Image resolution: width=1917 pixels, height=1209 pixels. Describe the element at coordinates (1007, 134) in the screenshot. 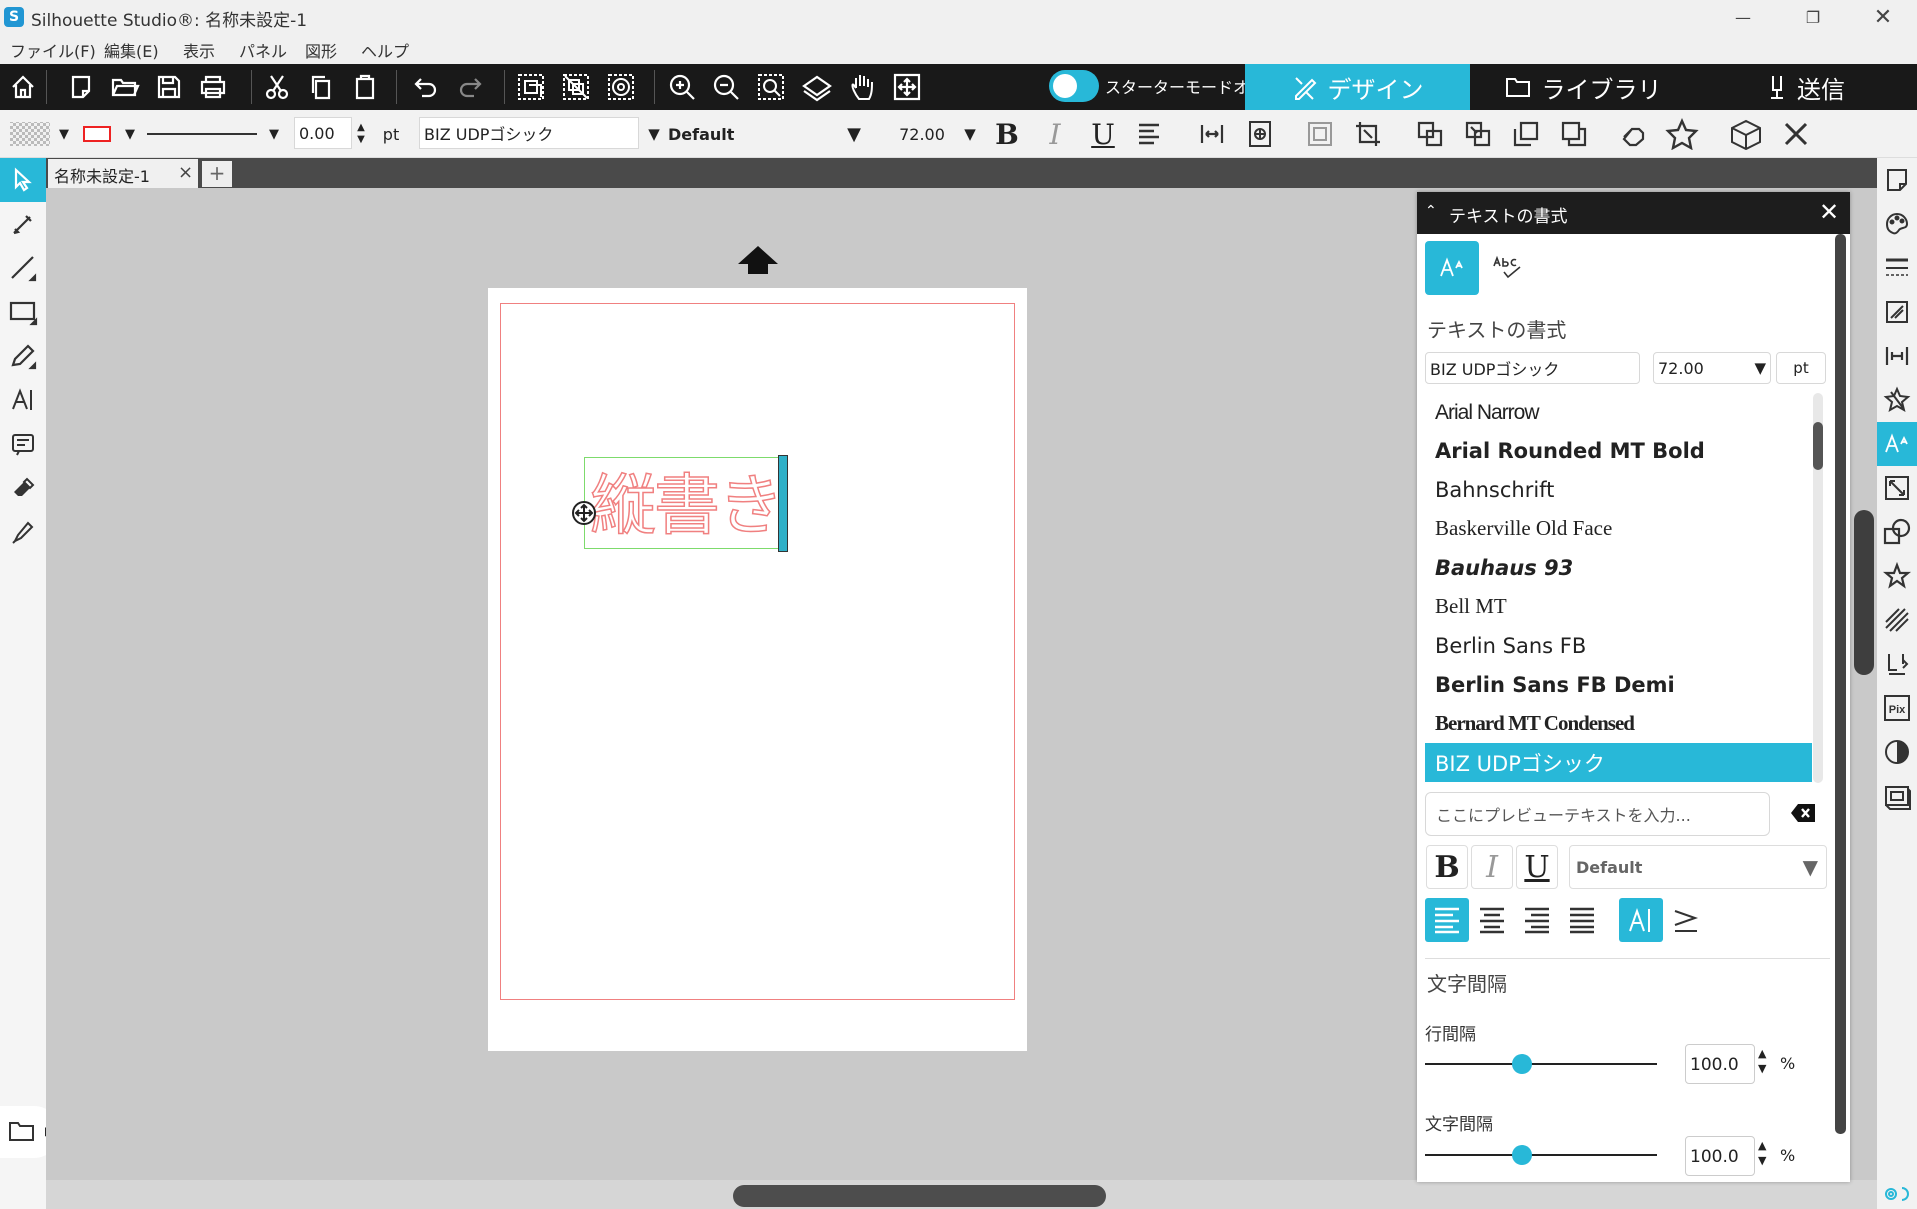

I see `bold-button: B` at that location.